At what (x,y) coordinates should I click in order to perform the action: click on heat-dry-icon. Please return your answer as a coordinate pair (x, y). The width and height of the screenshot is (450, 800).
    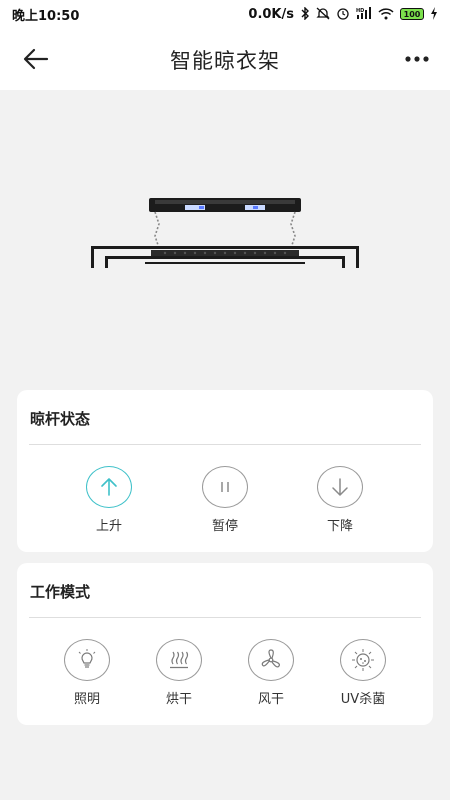
    Looking at the image, I should click on (179, 660).